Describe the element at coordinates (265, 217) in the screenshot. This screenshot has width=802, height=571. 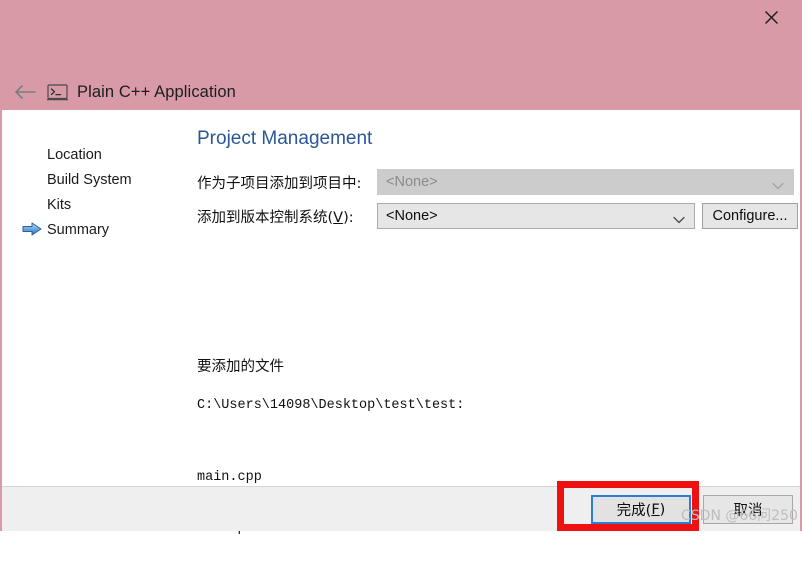
I see `vcs-label-prefix: 添加到版本控制系统(` at that location.